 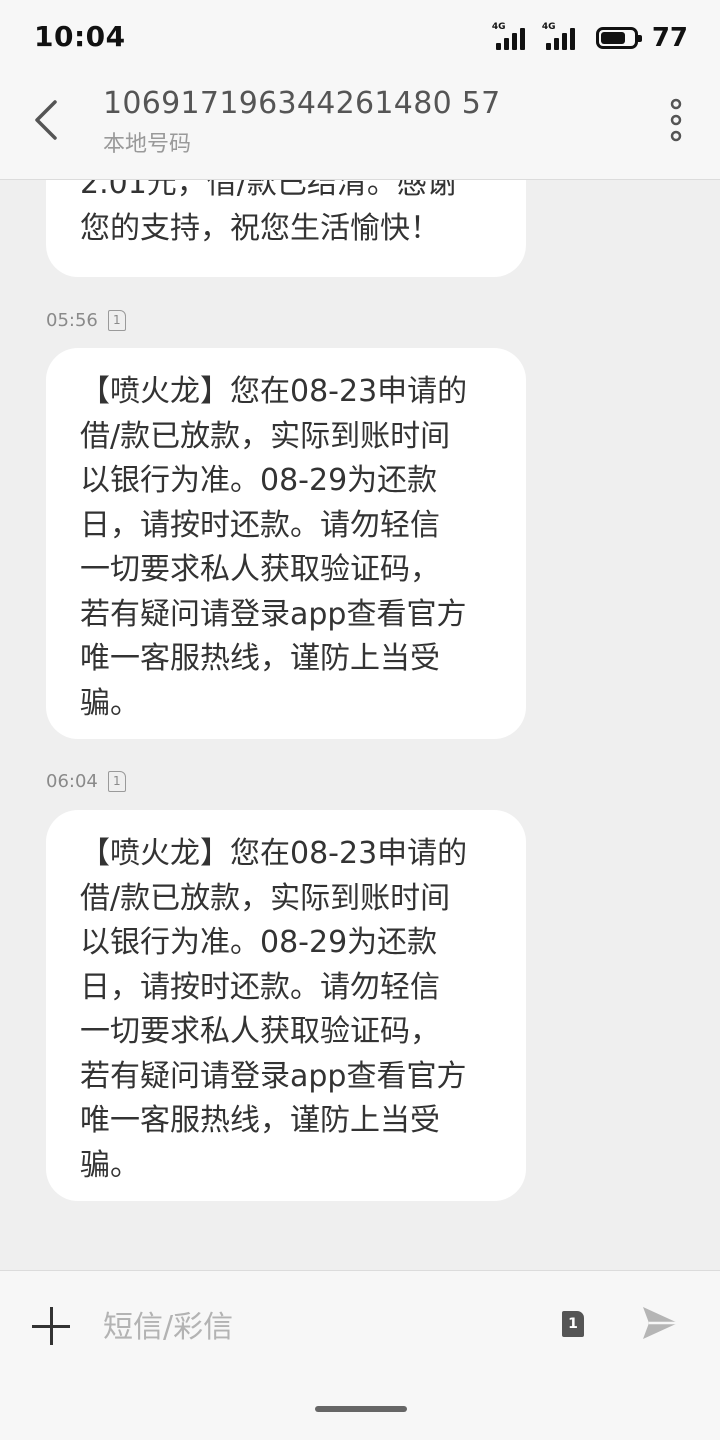 What do you see at coordinates (286, 228) in the screenshot?
I see `message-bubble: 2.01元，借/款已结清。感谢 您的支持，祝您生活愉快！` at bounding box center [286, 228].